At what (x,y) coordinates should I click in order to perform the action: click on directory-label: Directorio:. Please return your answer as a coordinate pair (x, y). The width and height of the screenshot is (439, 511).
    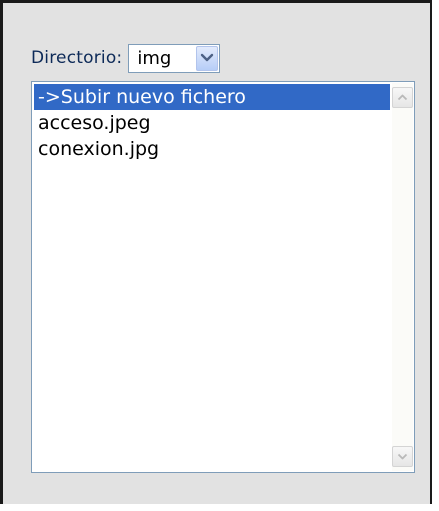
    Looking at the image, I should click on (77, 58).